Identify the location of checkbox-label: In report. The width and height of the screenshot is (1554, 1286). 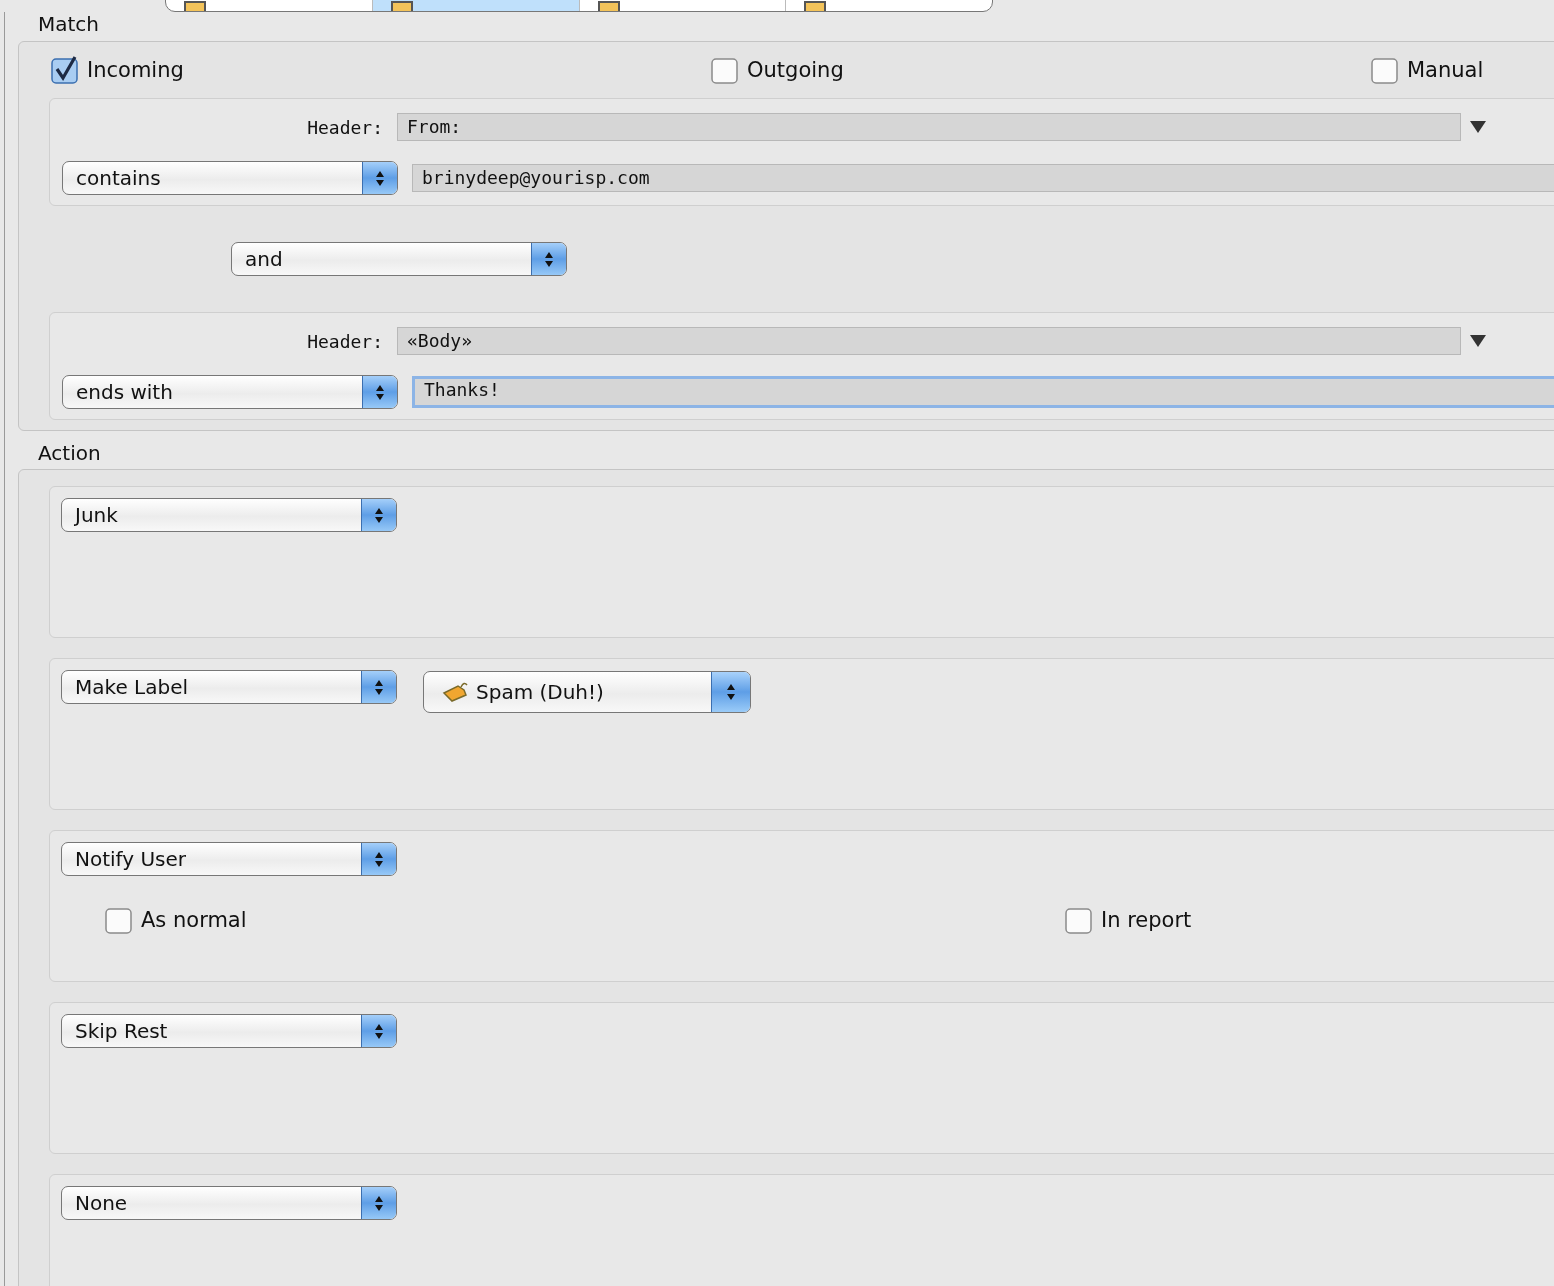
(1146, 920).